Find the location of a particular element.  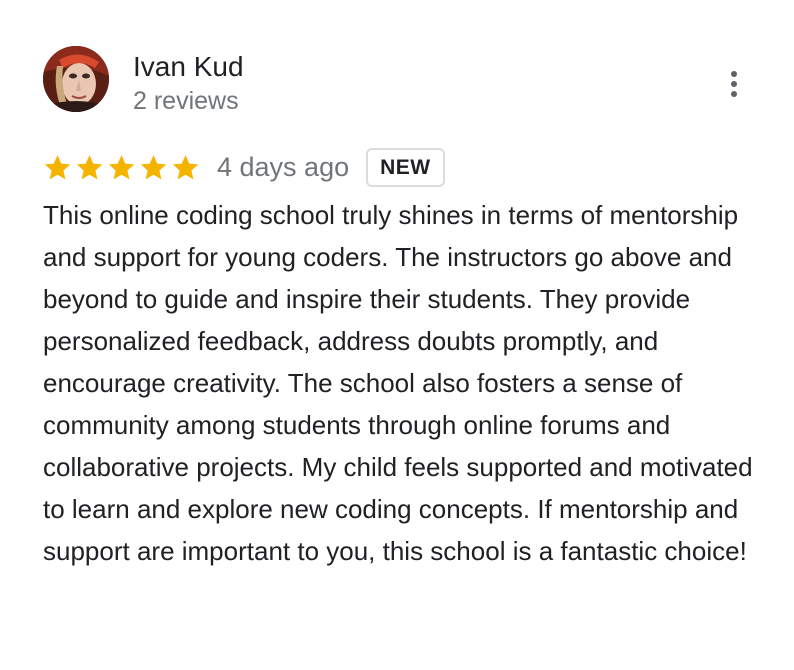

star-rating is located at coordinates (121, 167).